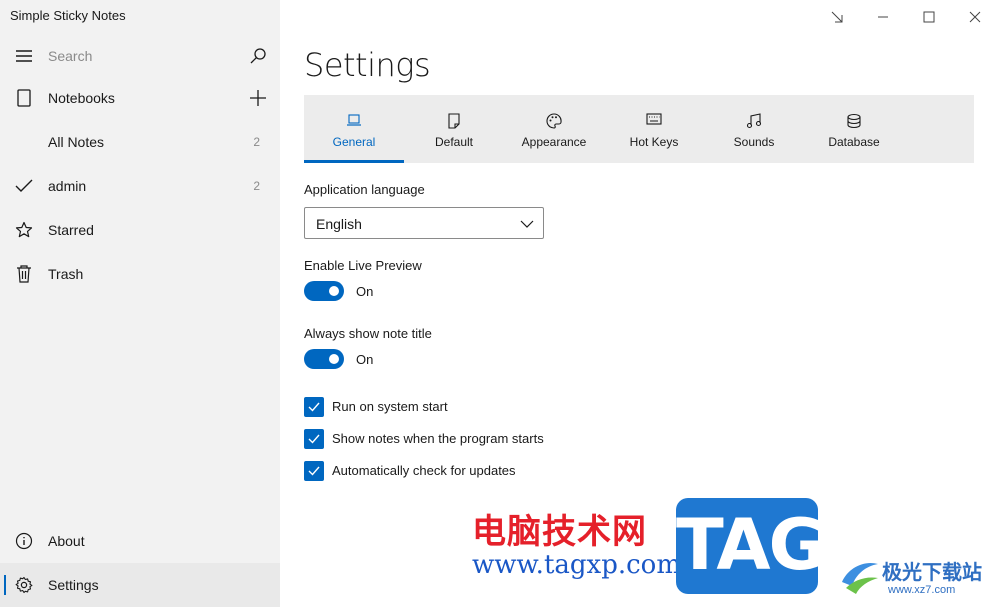 This screenshot has width=998, height=607. What do you see at coordinates (76, 142) in the screenshot?
I see `sidebar-item-label: All Notes` at bounding box center [76, 142].